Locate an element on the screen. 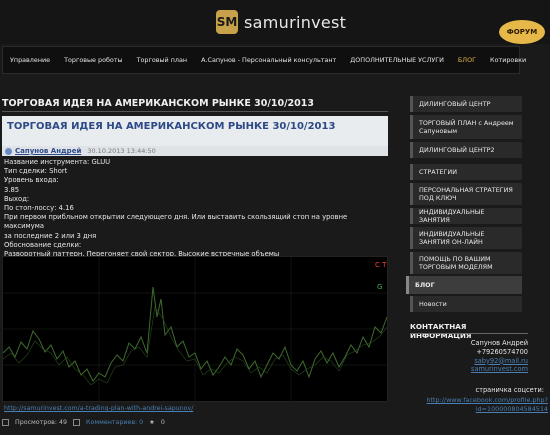 The height and width of the screenshot is (435, 550). sidebar-item-personal-strategy: ПЕРСОНАЛЬНАЯ СТРАТЕГИЯ ПОД КЛЮЧ is located at coordinates (466, 194).